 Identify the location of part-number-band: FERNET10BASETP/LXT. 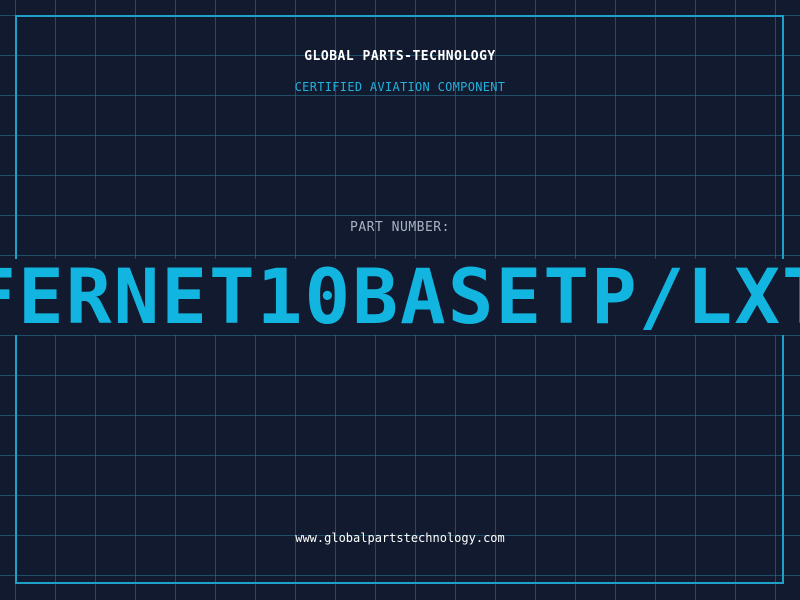
(400, 297).